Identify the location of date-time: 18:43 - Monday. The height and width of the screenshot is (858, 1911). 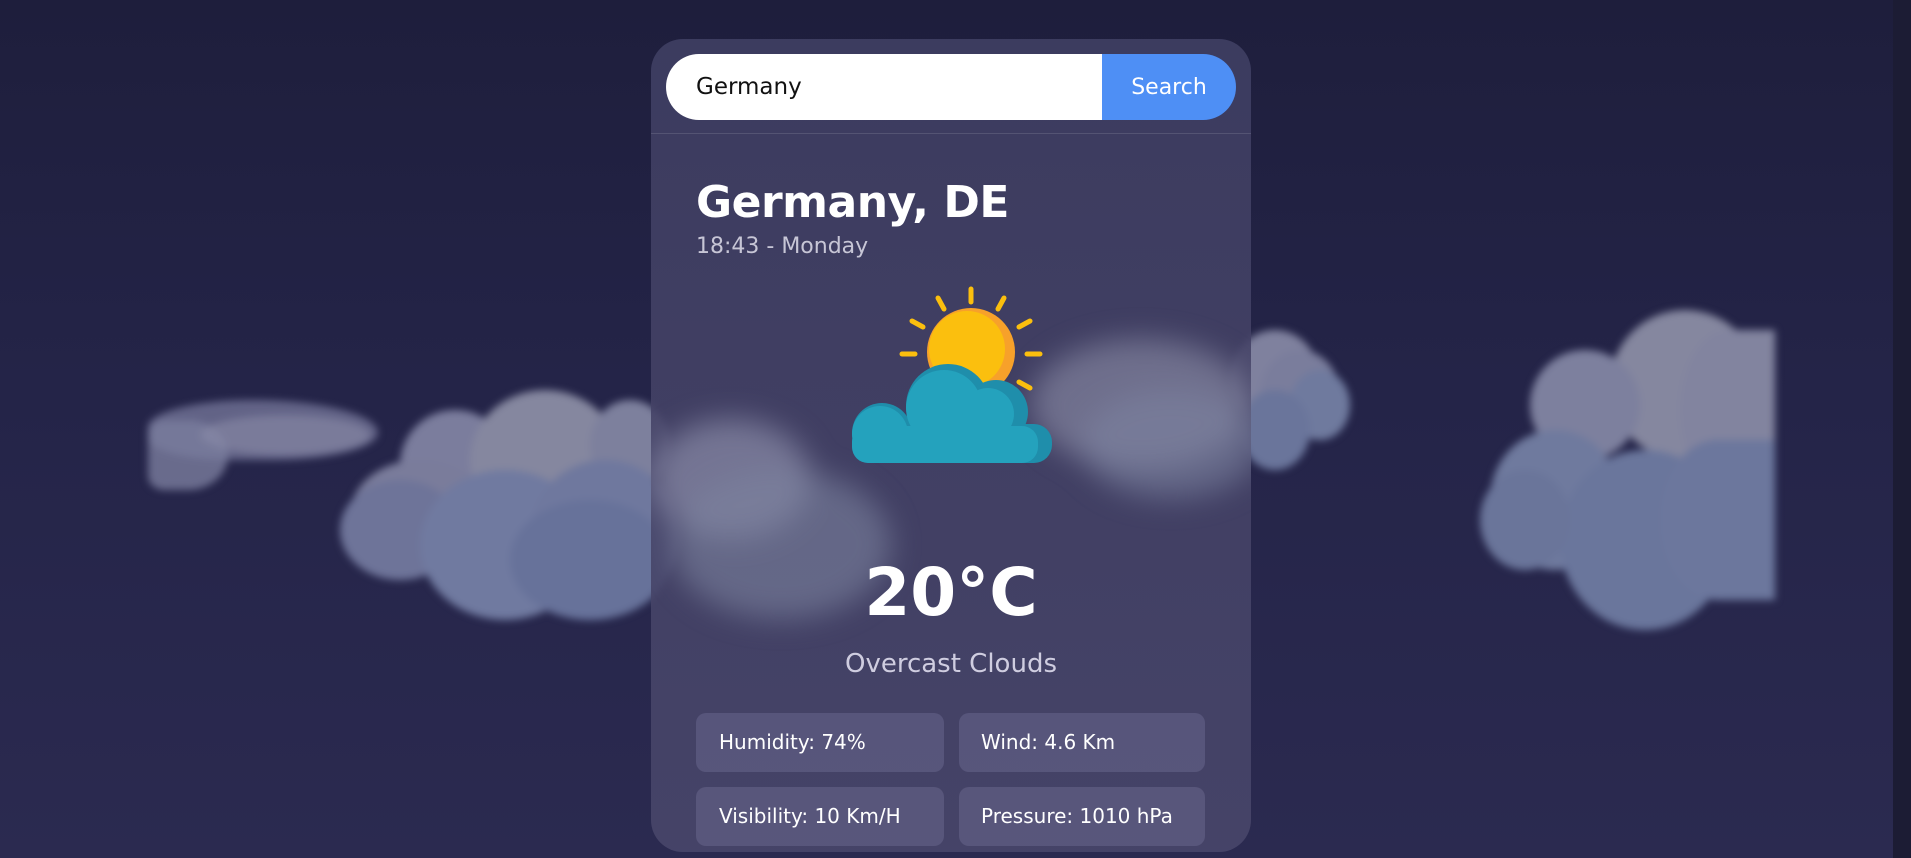
(782, 246).